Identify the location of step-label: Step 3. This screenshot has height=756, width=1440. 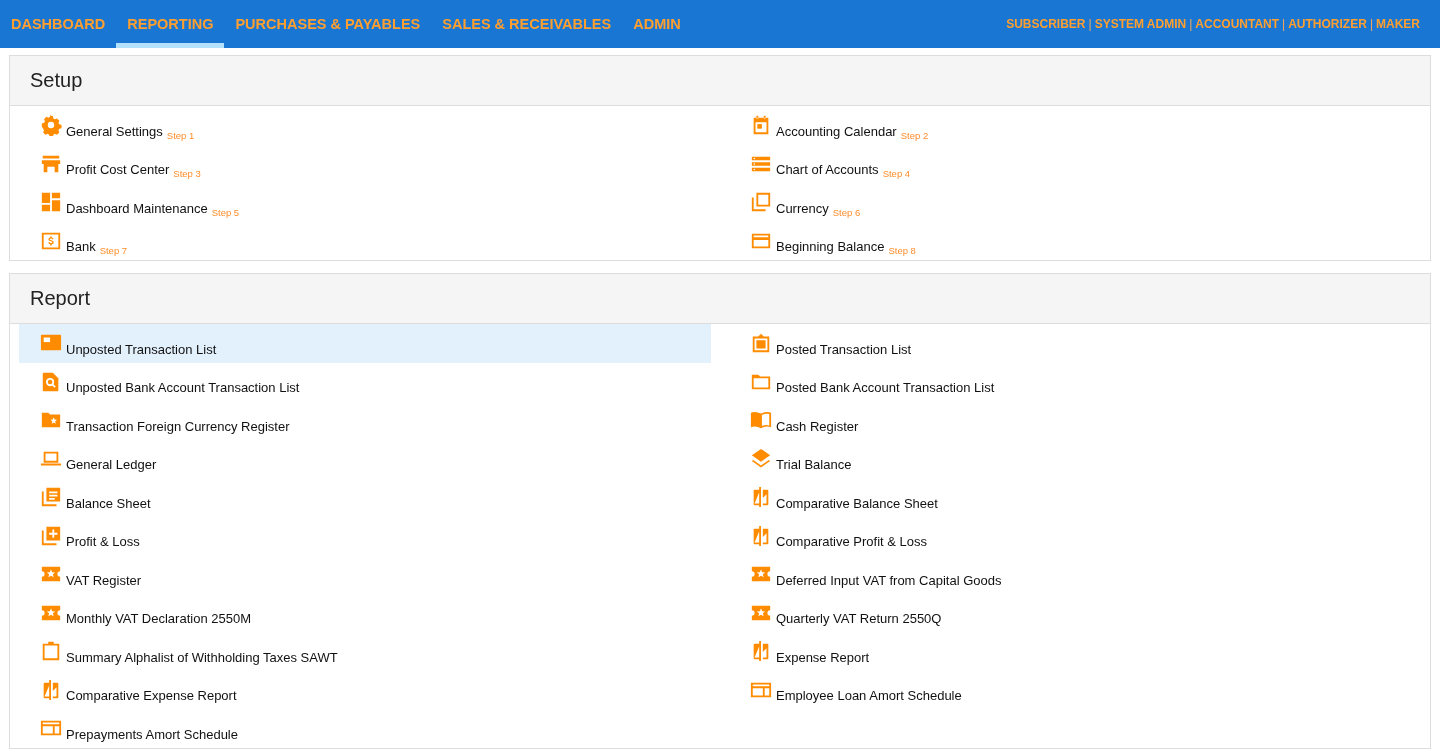
(187, 173).